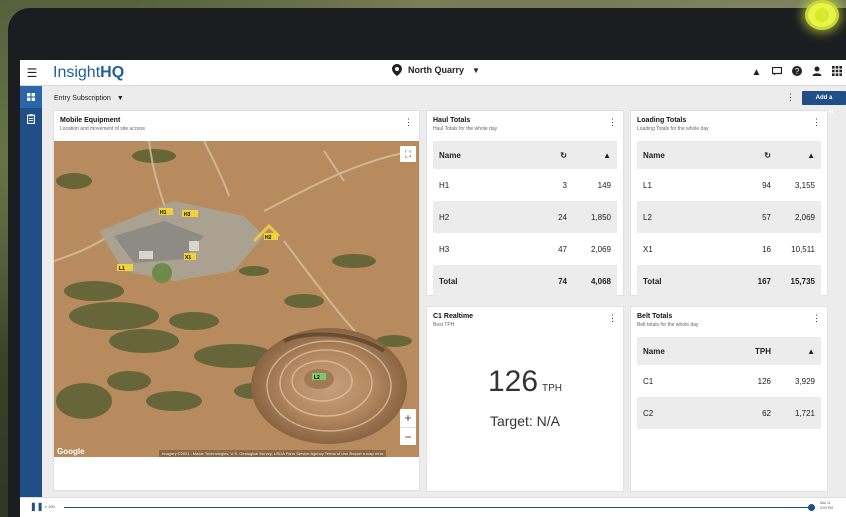  What do you see at coordinates (600, 281) in the screenshot?
I see `total-tons: 4,068` at bounding box center [600, 281].